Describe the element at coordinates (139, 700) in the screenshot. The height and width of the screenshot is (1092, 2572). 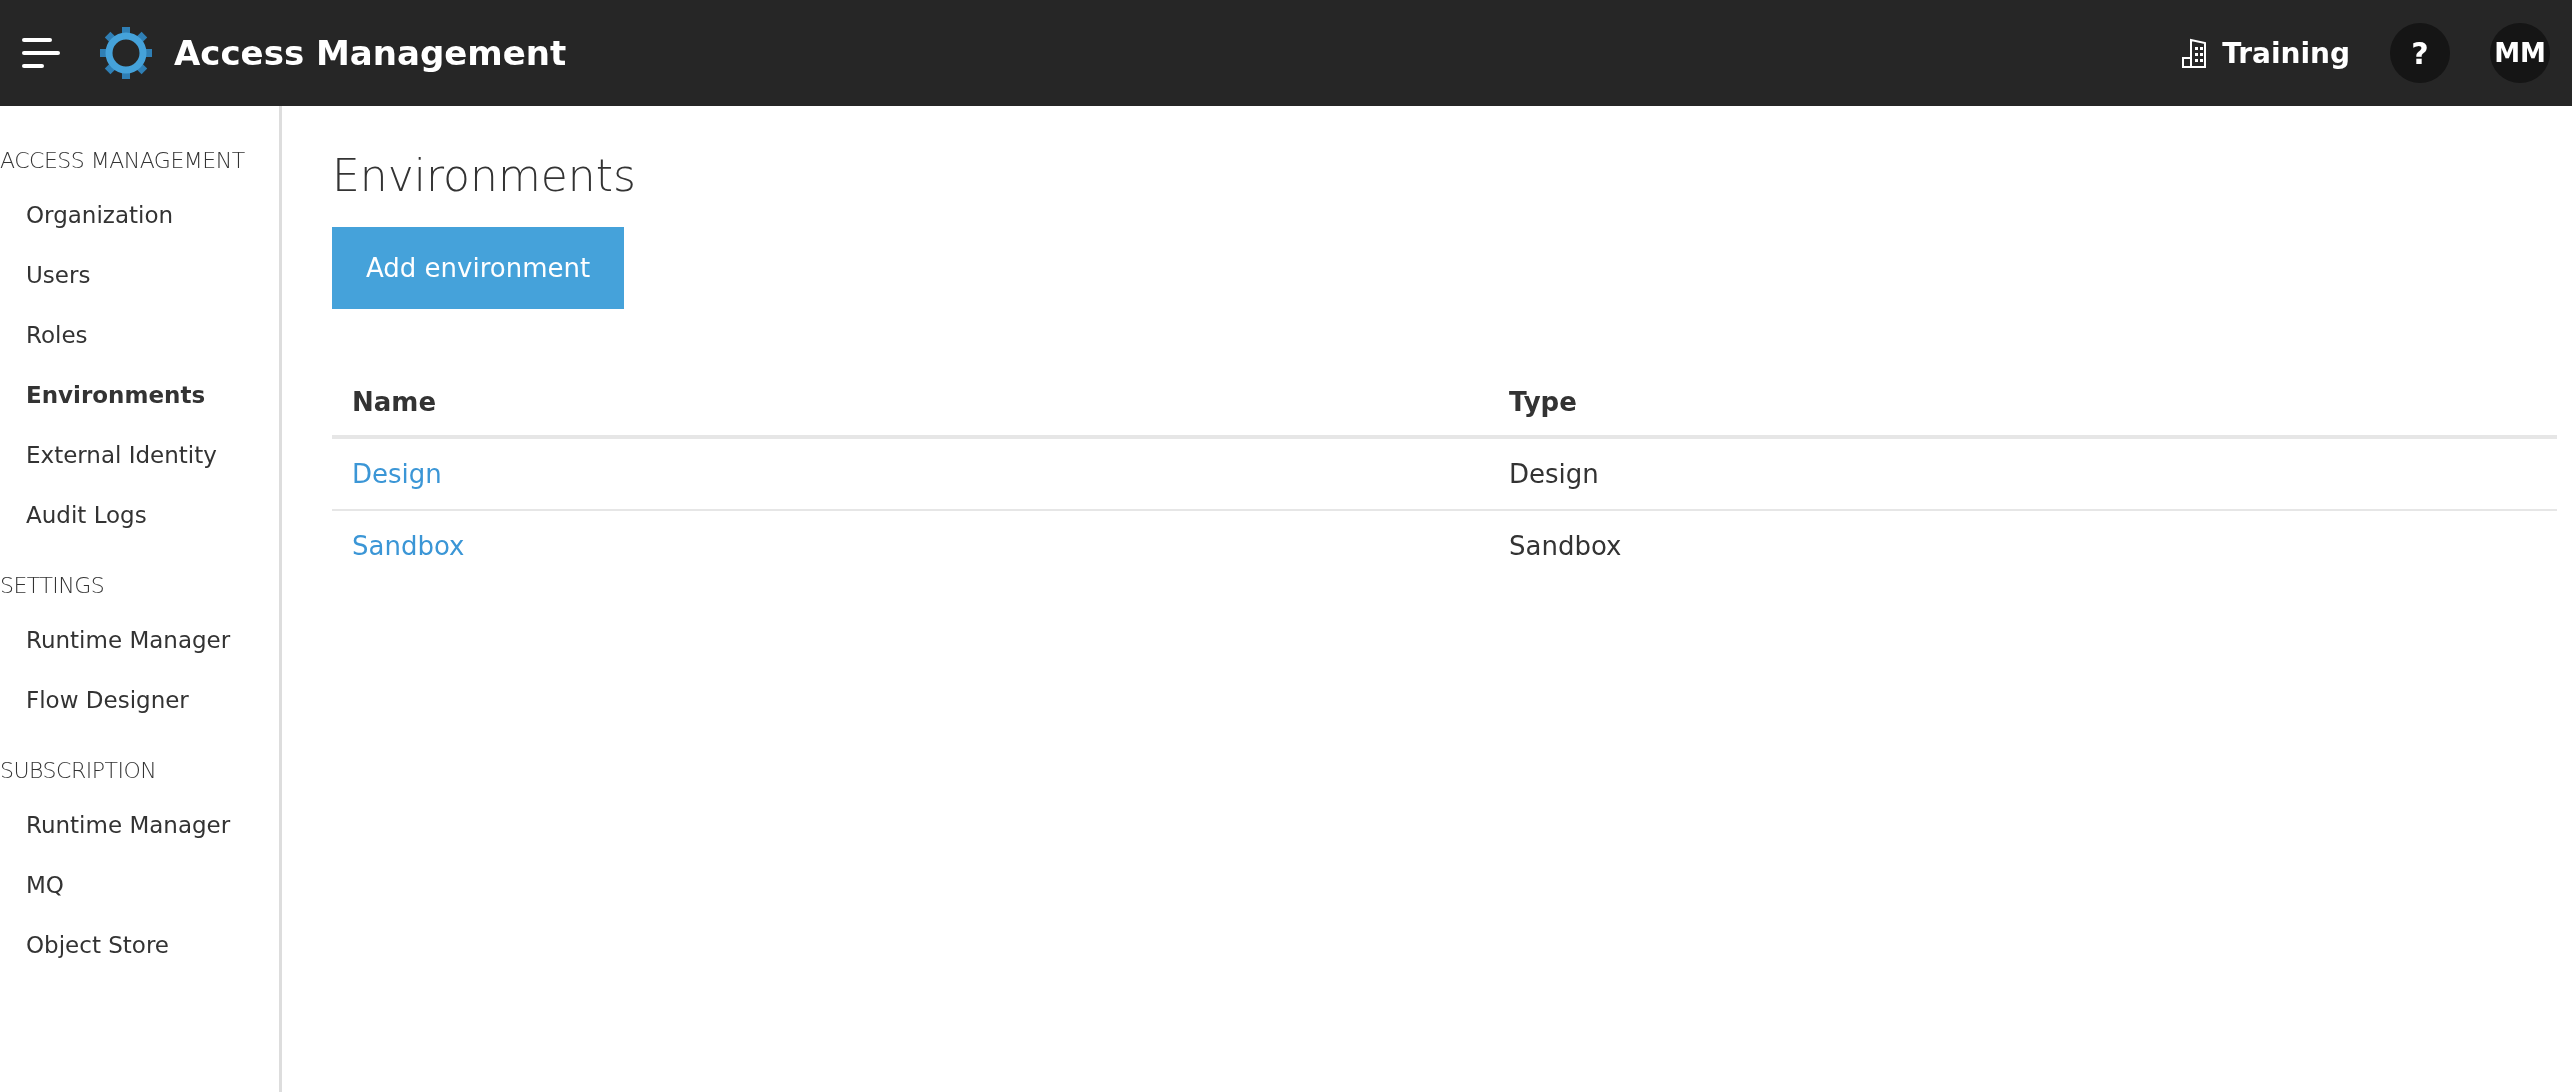
I see `sidebar-item: Flow Designer` at that location.